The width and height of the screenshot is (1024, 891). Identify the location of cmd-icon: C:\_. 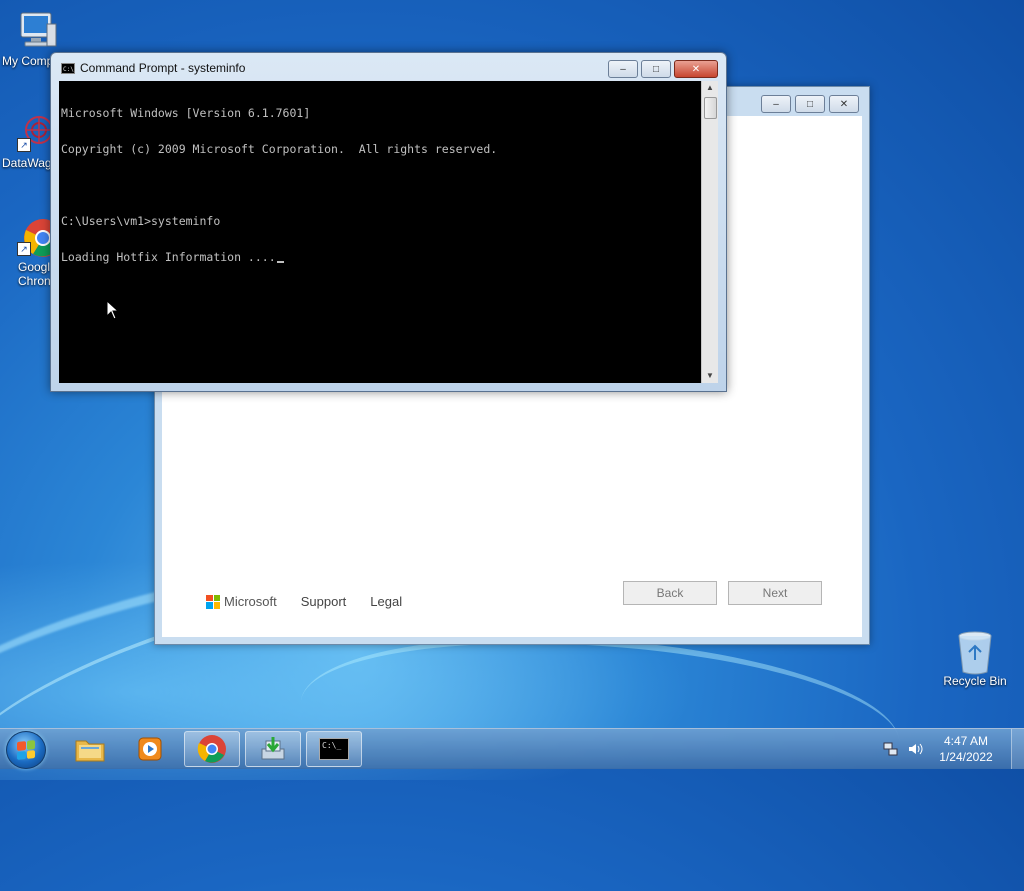
(334, 749).